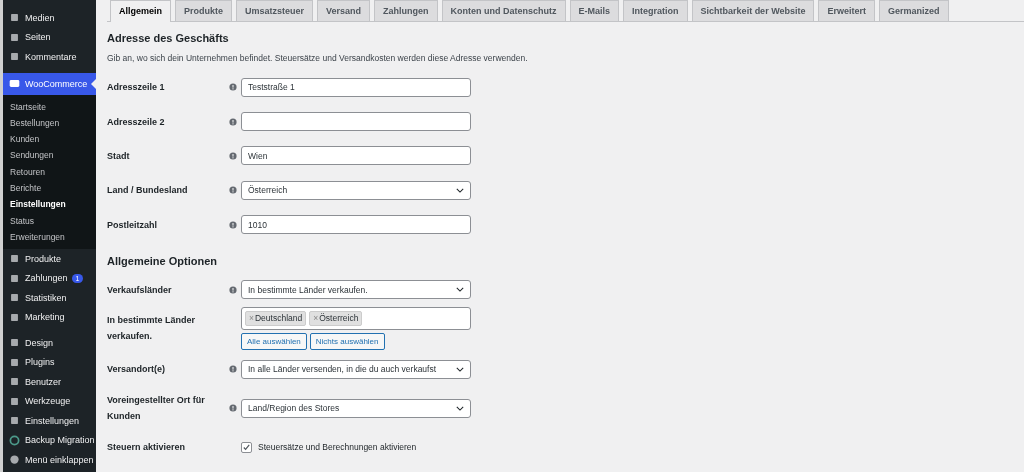 This screenshot has width=1024, height=472. I want to click on sidebar-item: Statistiken, so click(49, 298).